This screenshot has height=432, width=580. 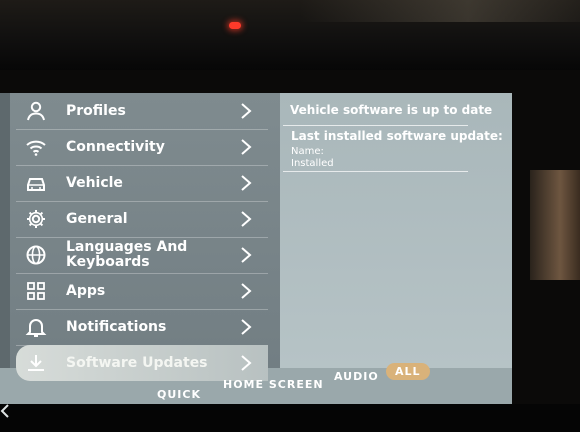 I want to click on menu-item-label: Software Updates, so click(x=137, y=362).